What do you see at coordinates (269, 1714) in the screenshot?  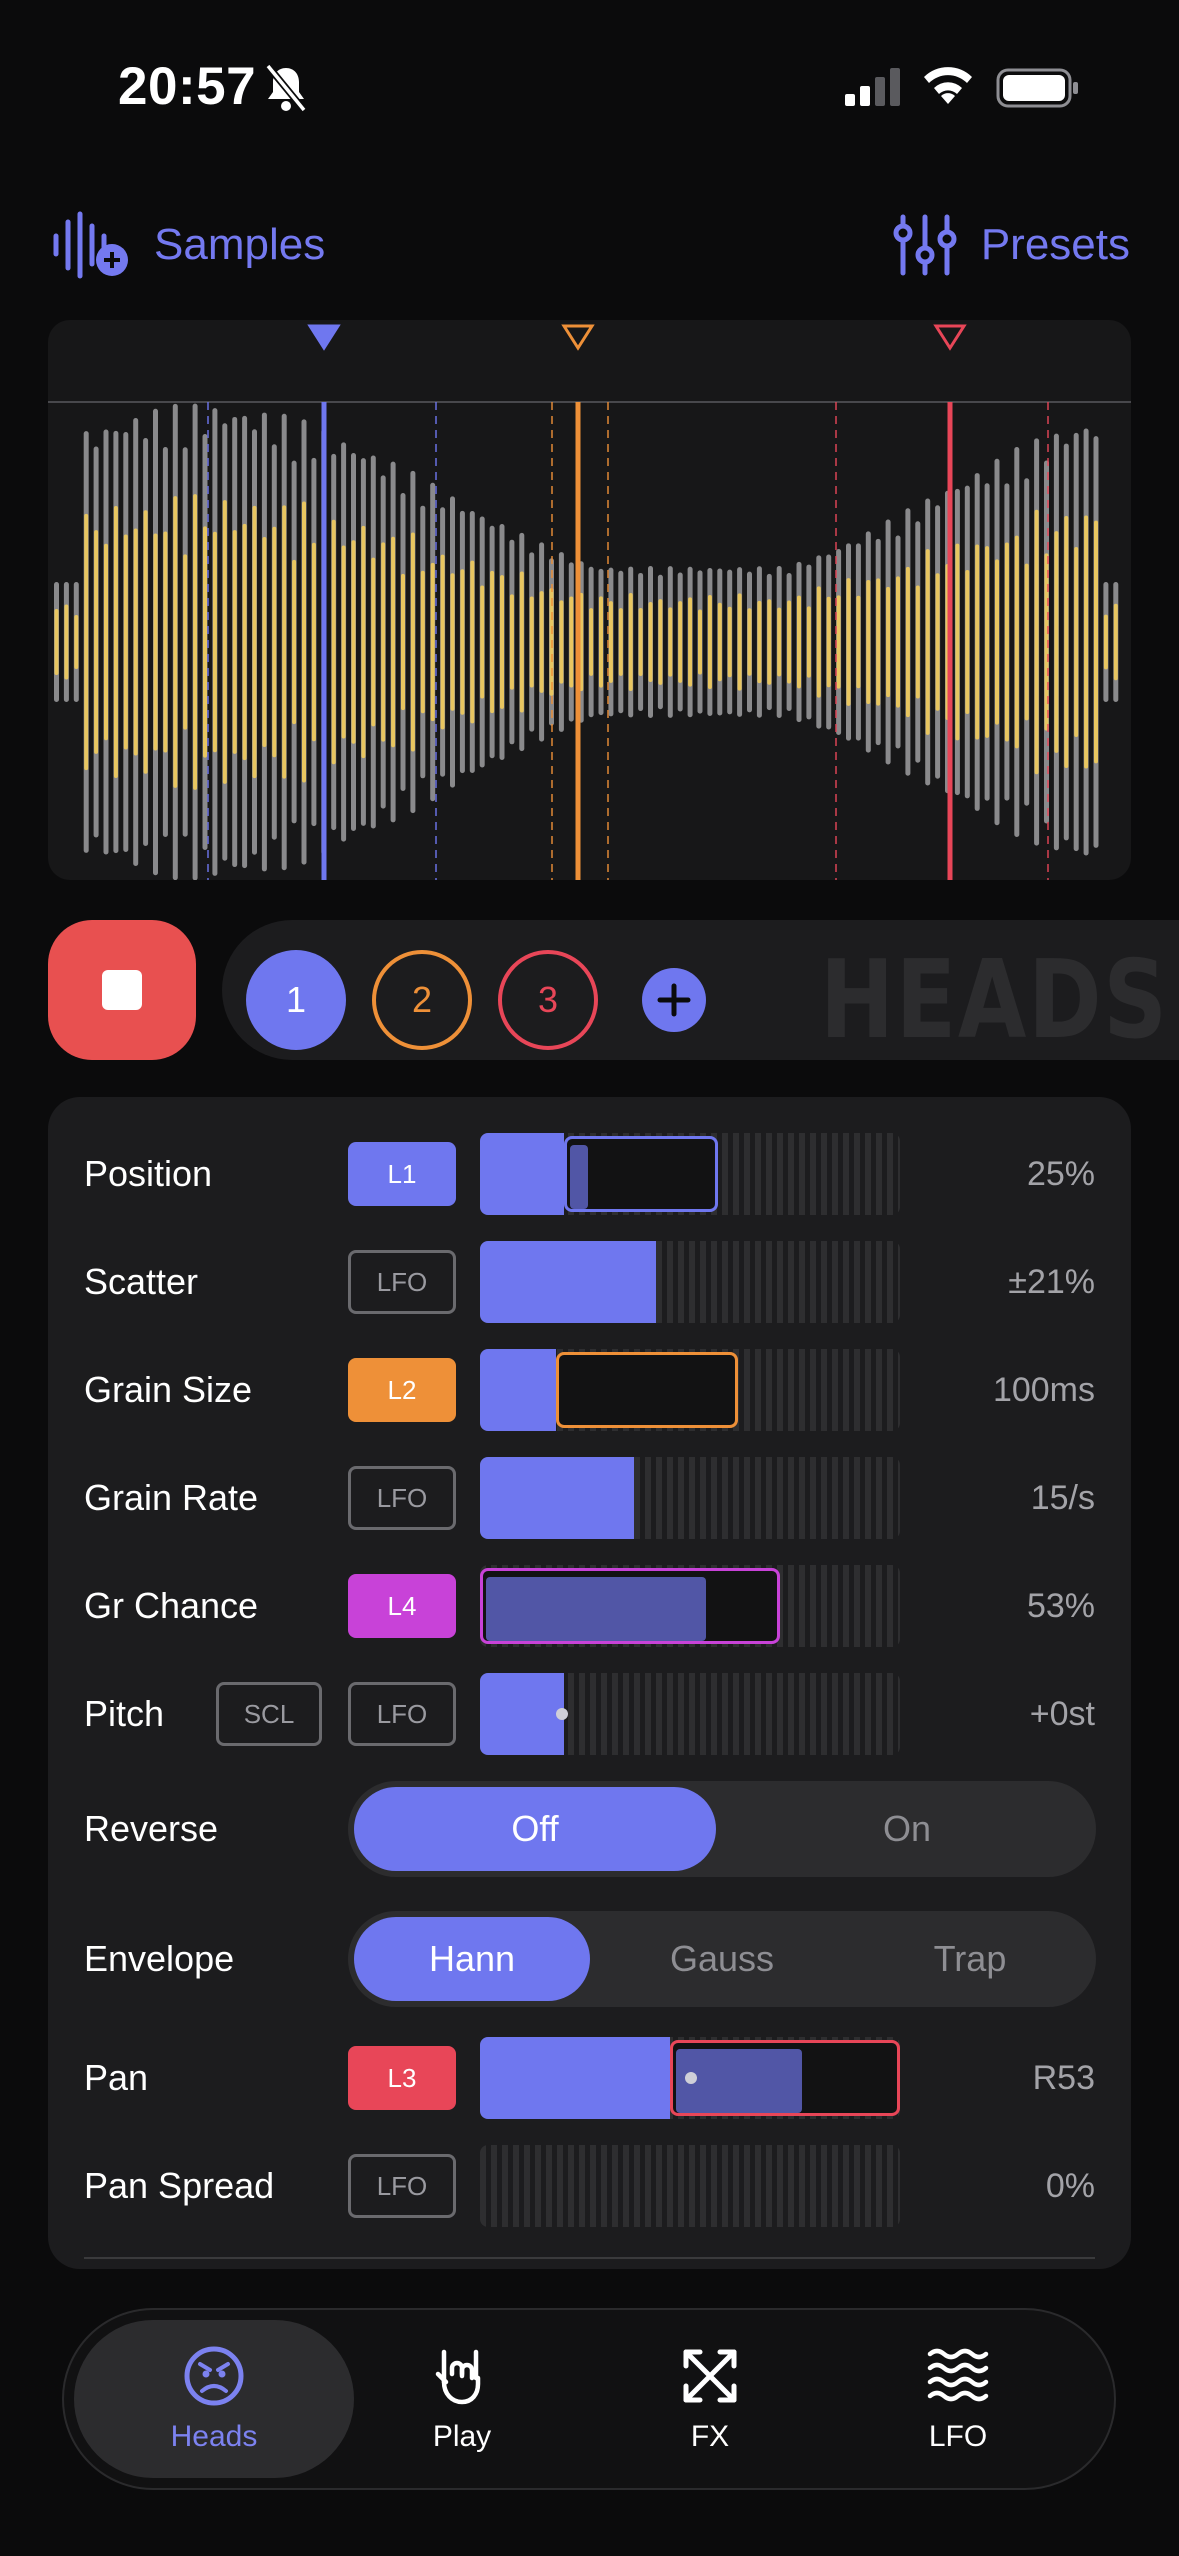 I see `scale-button: SCL` at bounding box center [269, 1714].